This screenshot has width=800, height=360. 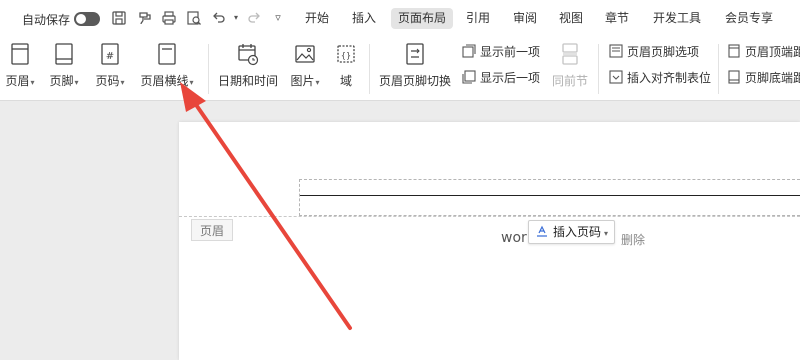 I want to click on tab-member: 会员专享, so click(x=749, y=18).